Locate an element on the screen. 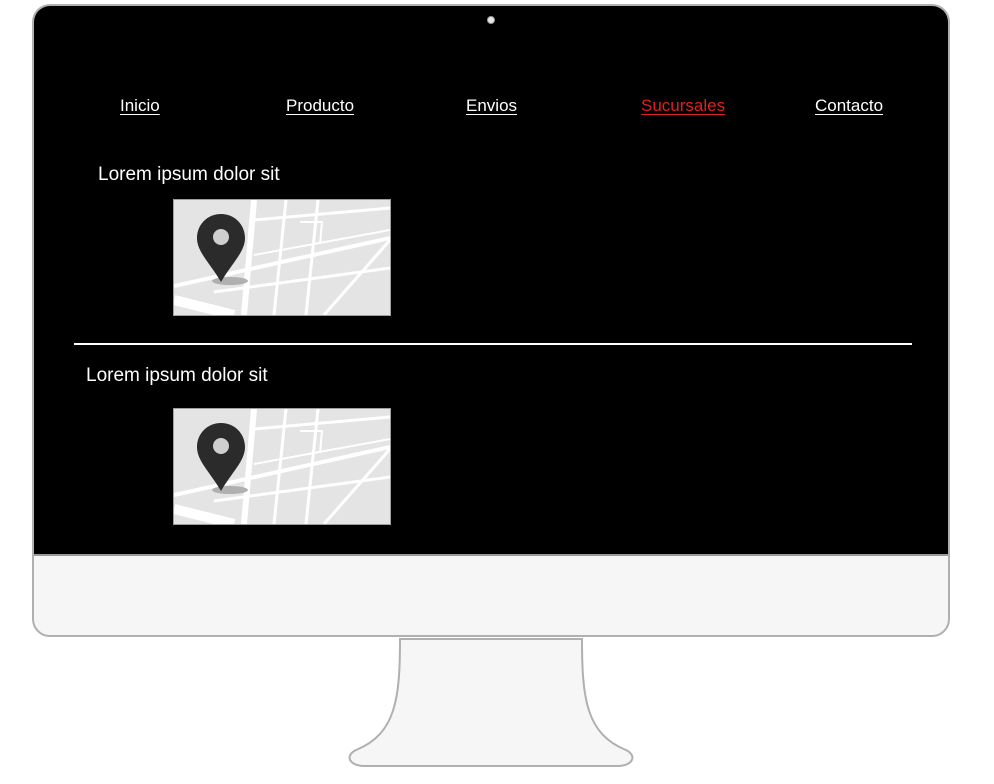 The width and height of the screenshot is (994, 784). camera-icon is located at coordinates (491, 20).